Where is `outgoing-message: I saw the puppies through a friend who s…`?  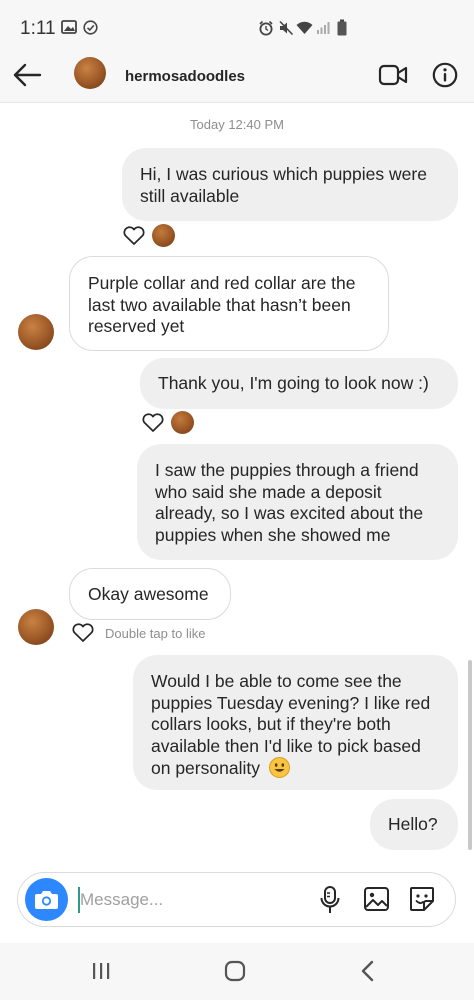 outgoing-message: I saw the puppies through a friend who s… is located at coordinates (297, 502).